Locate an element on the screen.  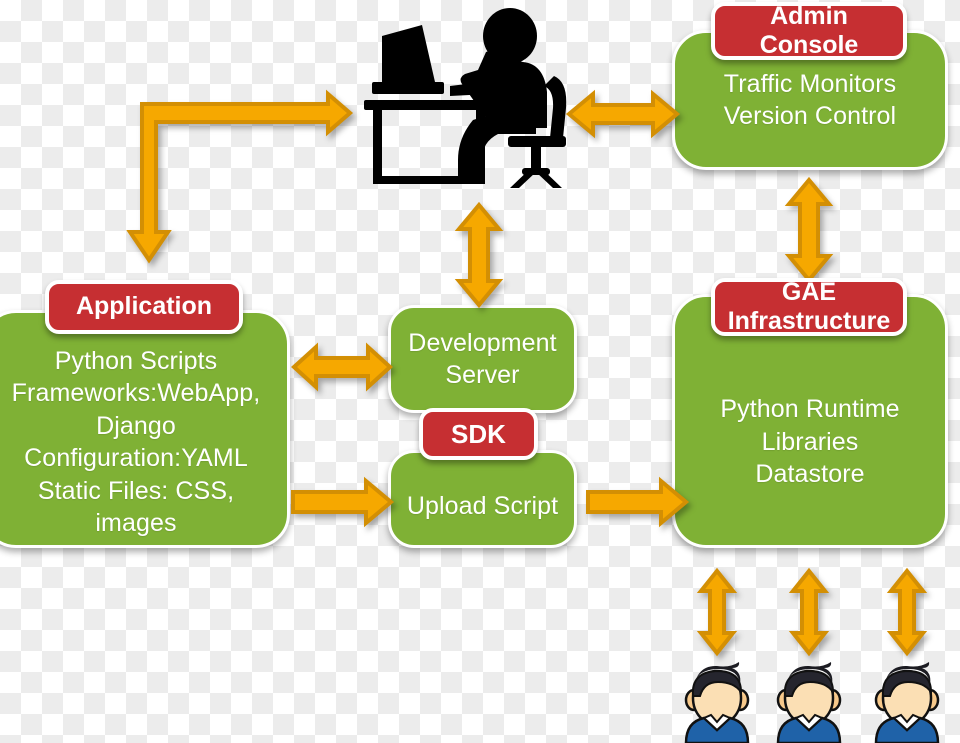
admin-console-title-line-2: Console is located at coordinates (809, 45).